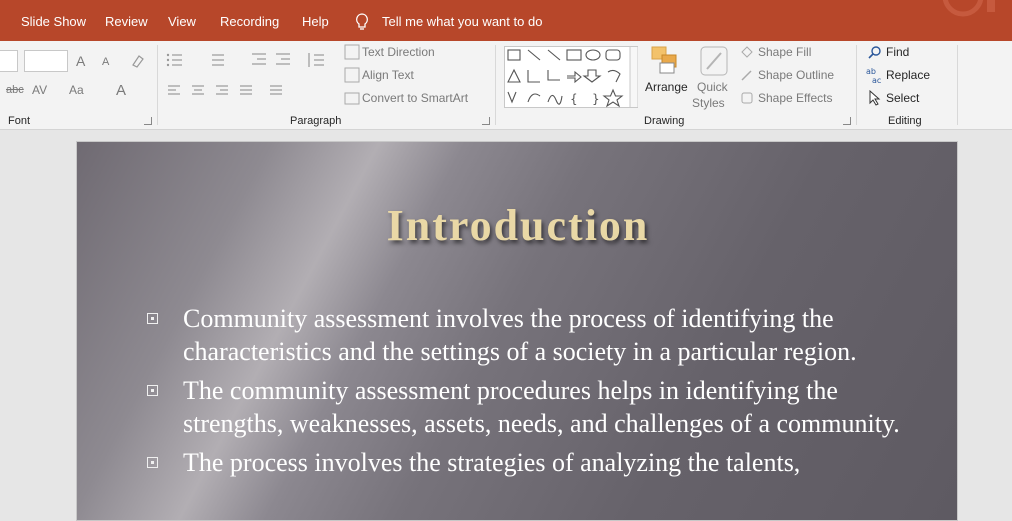 The image size is (1012, 521). Describe the element at coordinates (198, 60) in the screenshot. I see `bullets-numbering-icon` at that location.